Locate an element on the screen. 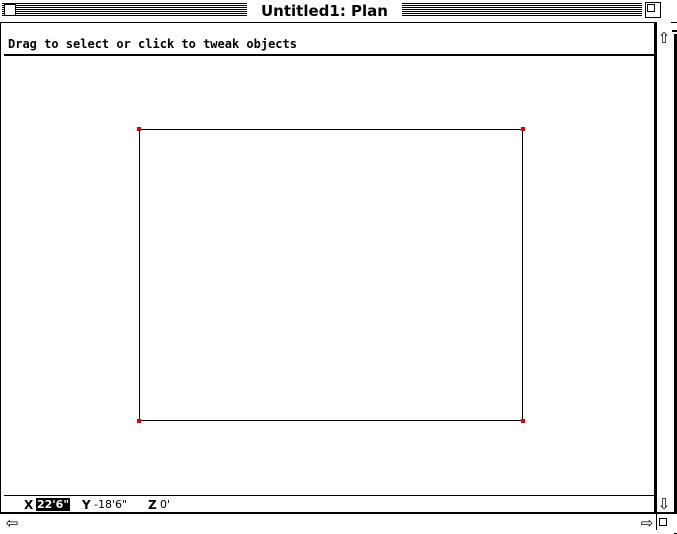  scroll-right-arrow-icon: ⇨ is located at coordinates (647, 523).